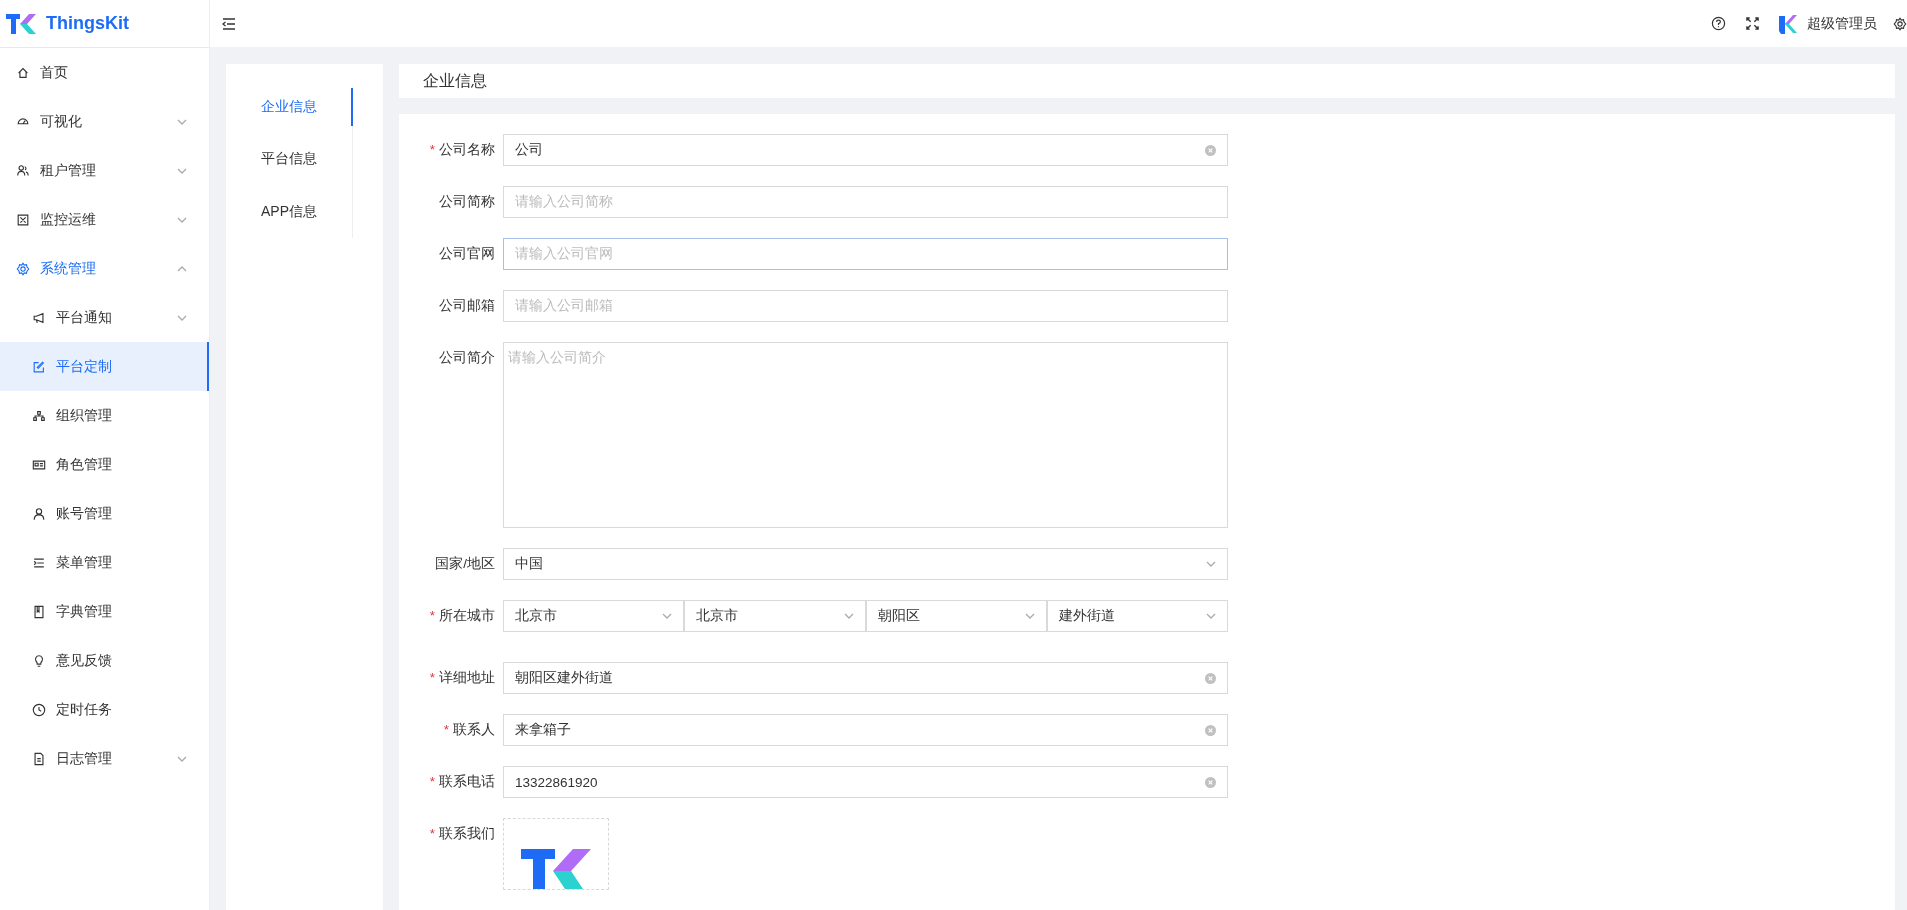  I want to click on logo-text: ThingsKit, so click(87, 23).